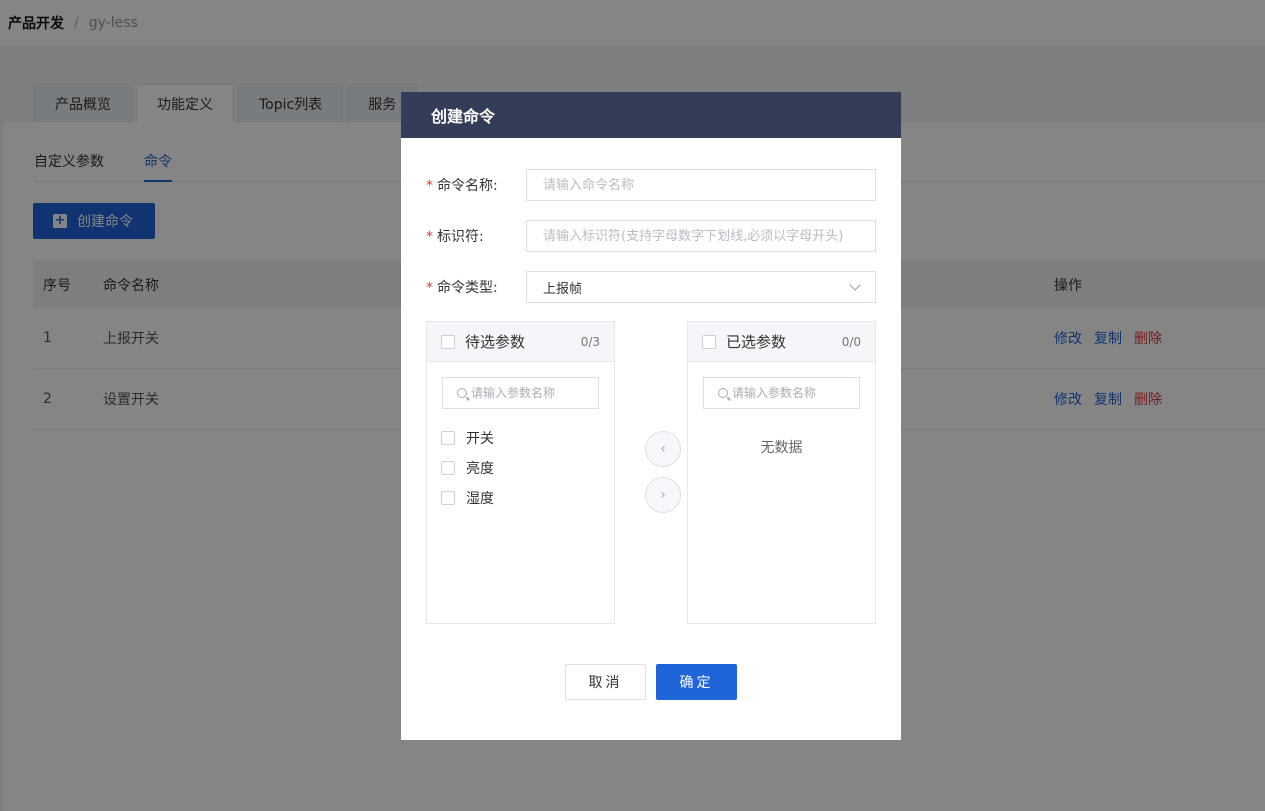  I want to click on command-name-row: * 命令名称:, so click(651, 185).